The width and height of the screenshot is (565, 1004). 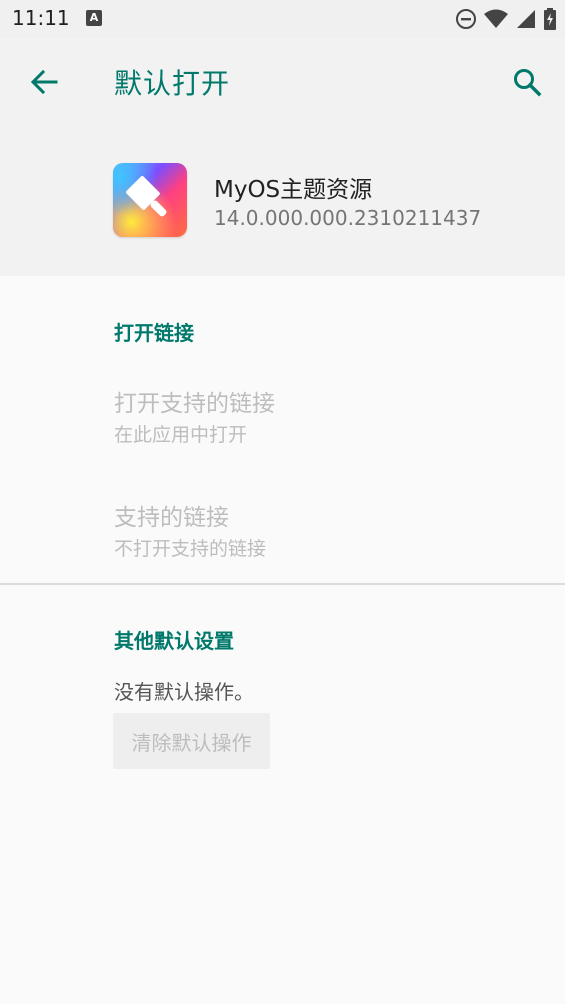 What do you see at coordinates (550, 19) in the screenshot?
I see `battery-icon` at bounding box center [550, 19].